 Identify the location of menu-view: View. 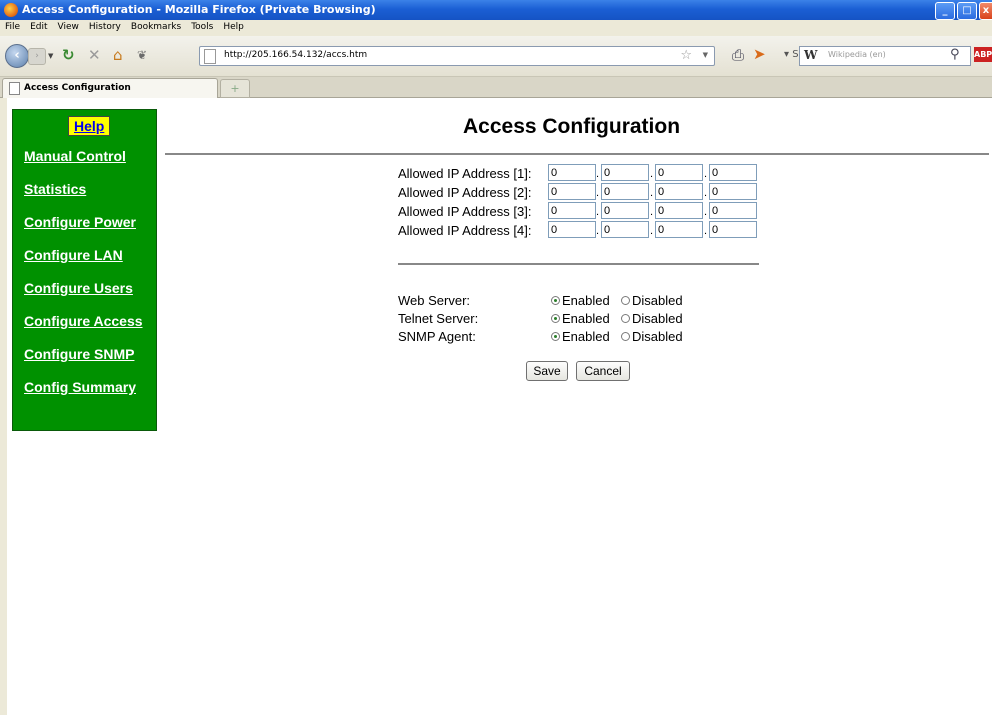
(68, 26).